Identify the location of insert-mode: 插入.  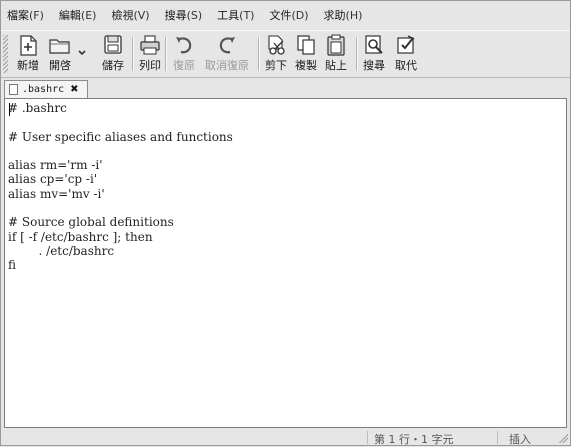
(520, 439).